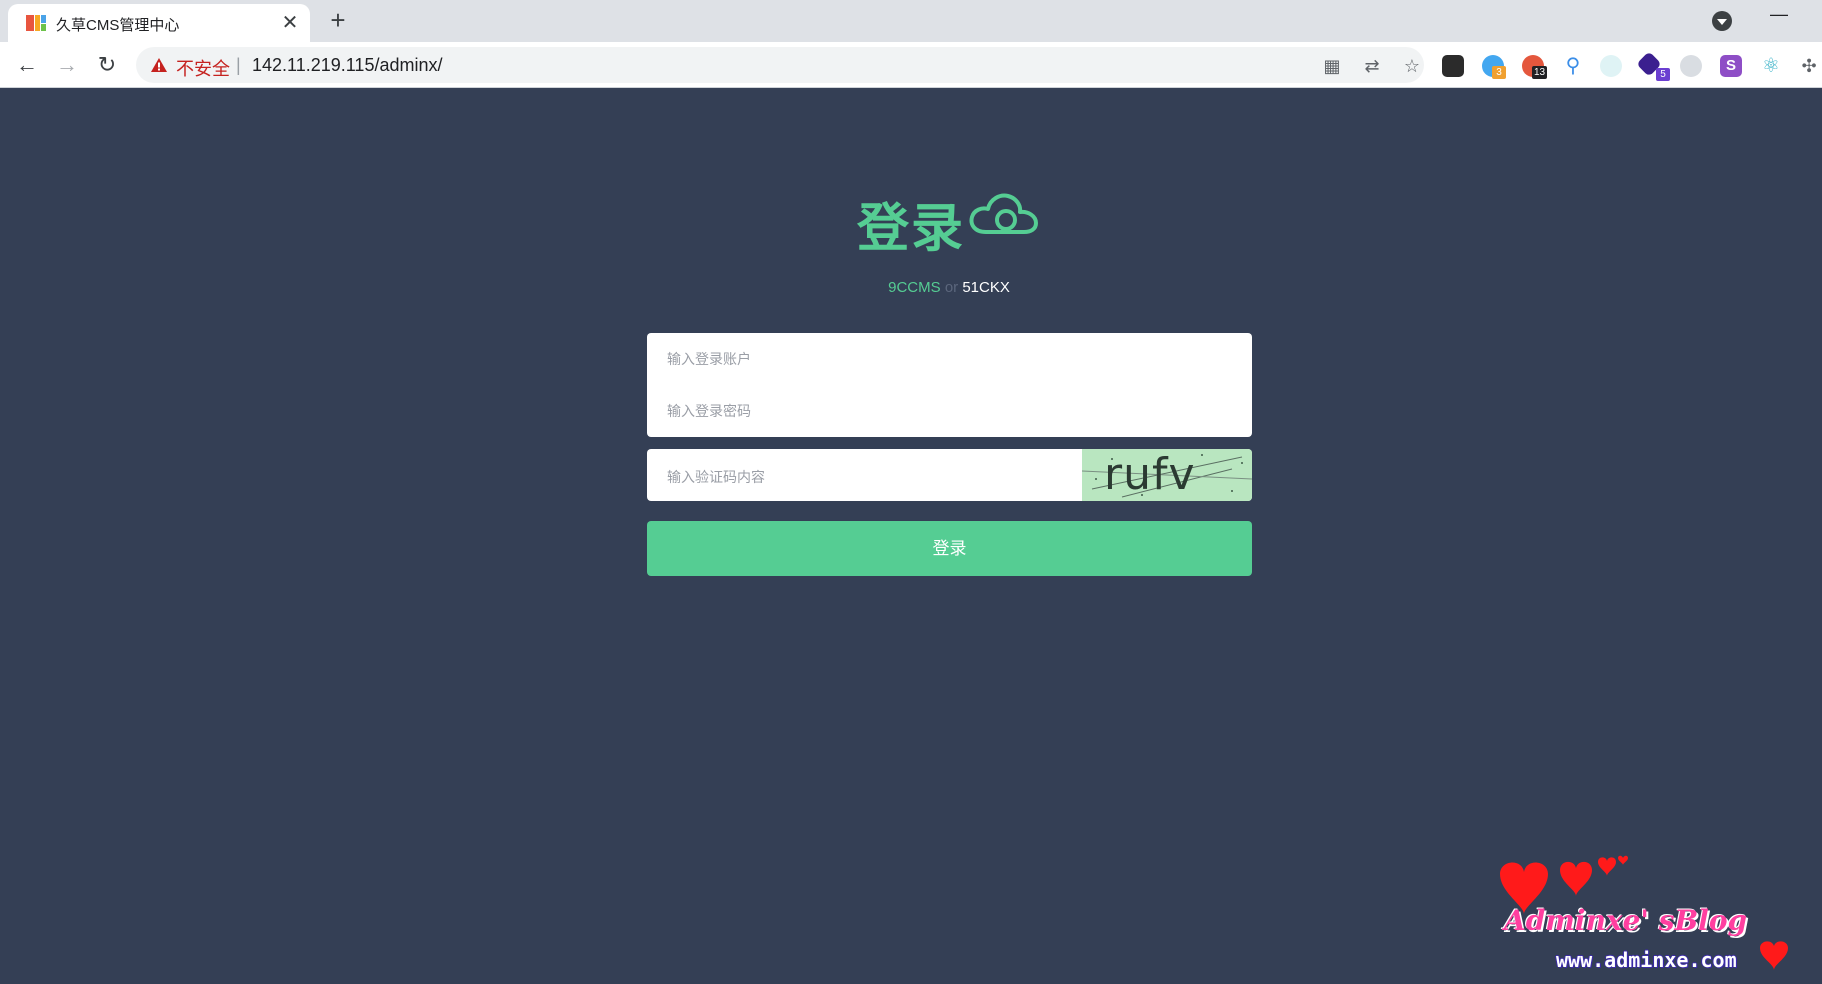 Image resolution: width=1822 pixels, height=984 pixels. What do you see at coordinates (914, 287) in the screenshot?
I see `brand-9ccms: 9CCMS` at bounding box center [914, 287].